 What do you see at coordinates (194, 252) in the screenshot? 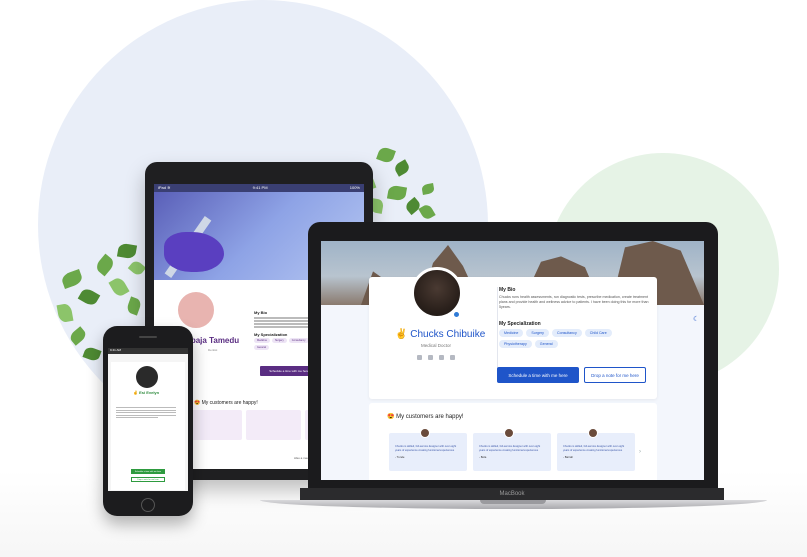
I see `glove-image` at bounding box center [194, 252].